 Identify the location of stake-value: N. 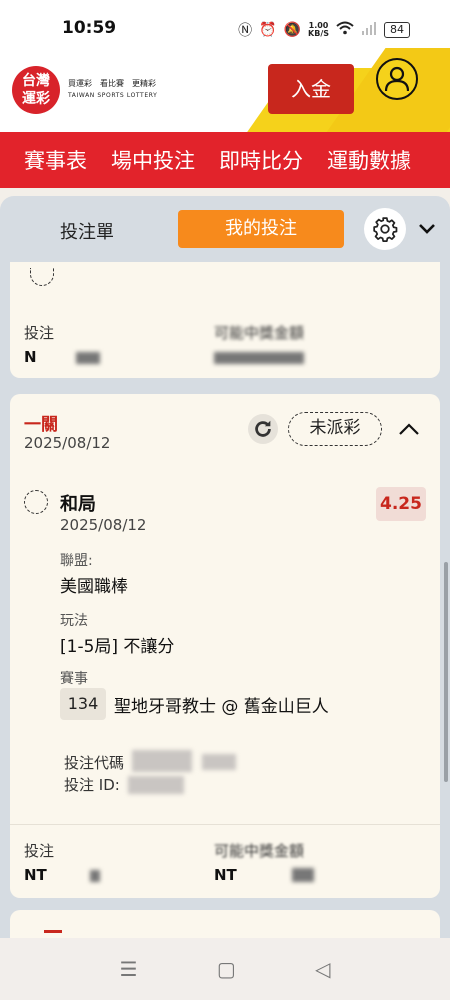
(30, 357).